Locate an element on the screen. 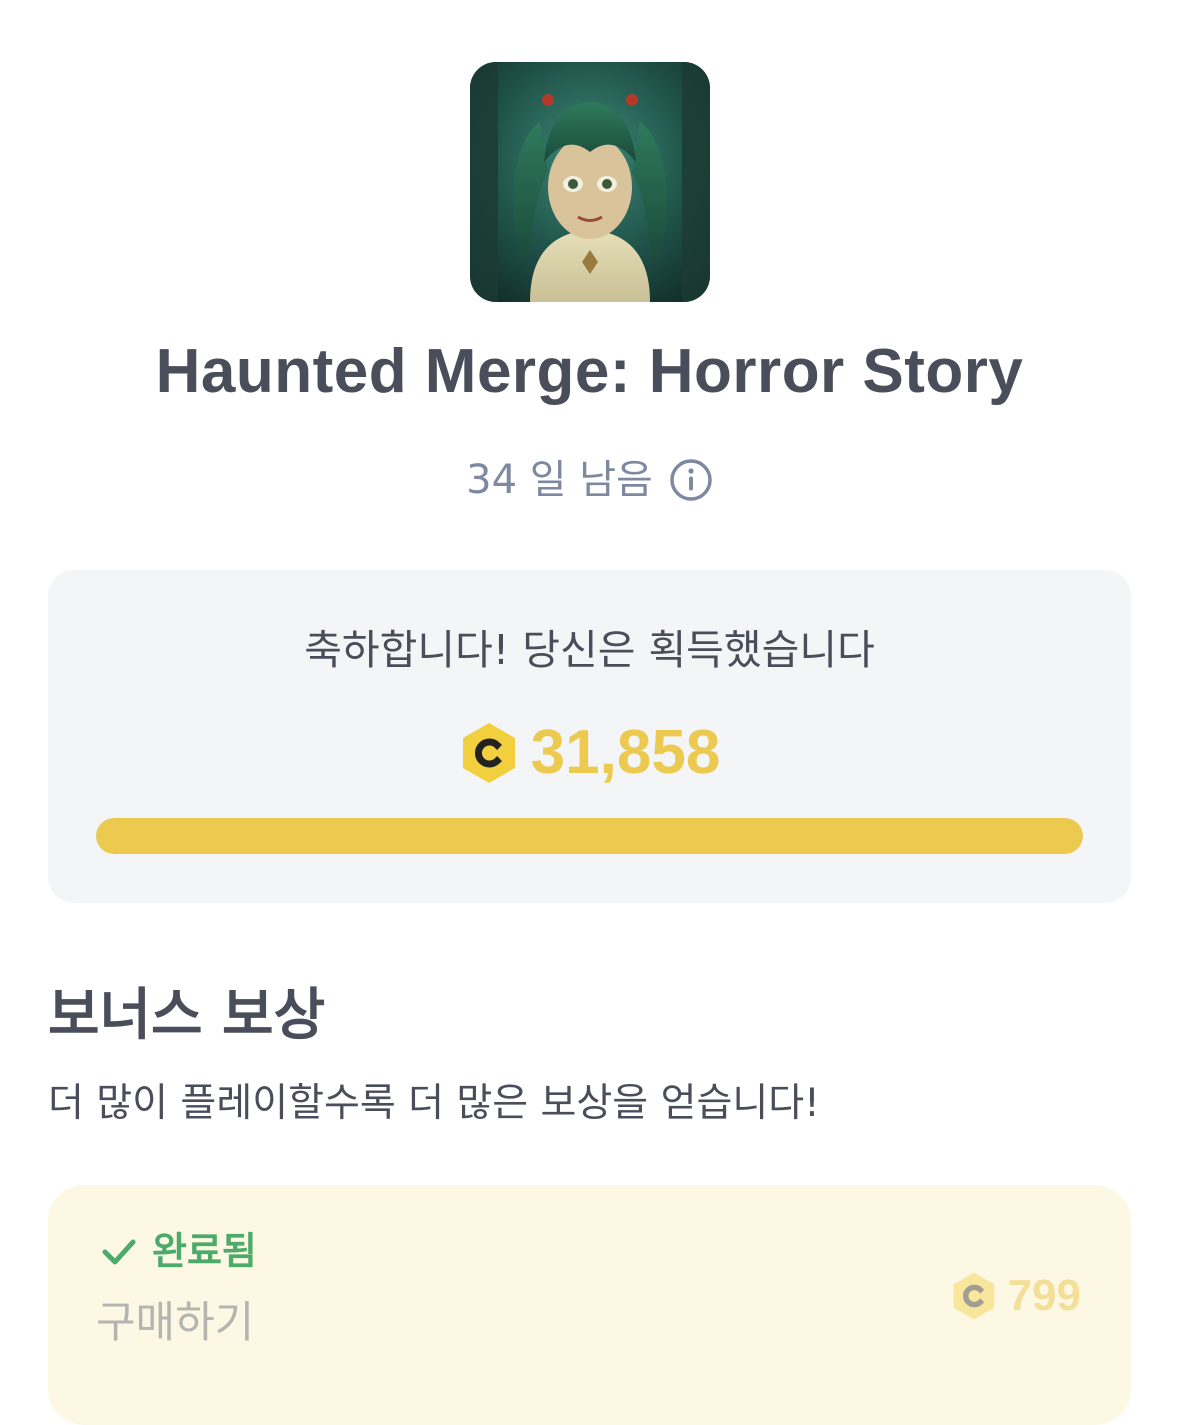  game-icon-haunted-merge is located at coordinates (590, 182).